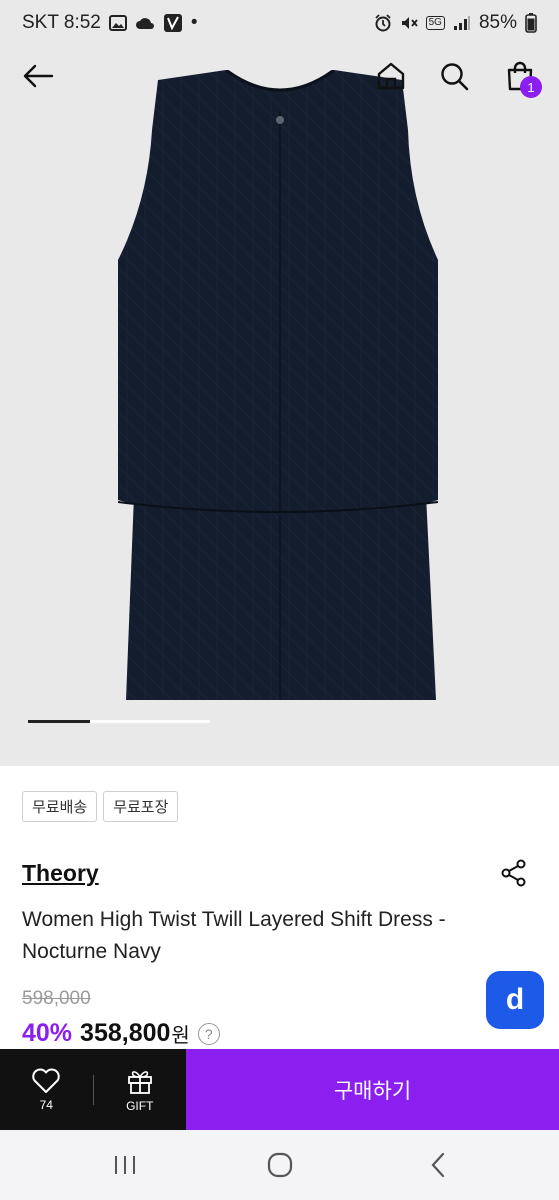 The width and height of the screenshot is (559, 1200). Describe the element at coordinates (279, 23) in the screenshot. I see `status-bar: SKT 8:52 • 5G 85%` at that location.